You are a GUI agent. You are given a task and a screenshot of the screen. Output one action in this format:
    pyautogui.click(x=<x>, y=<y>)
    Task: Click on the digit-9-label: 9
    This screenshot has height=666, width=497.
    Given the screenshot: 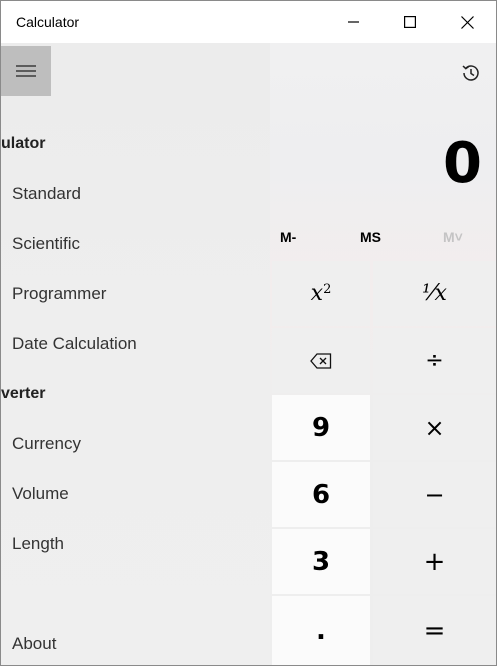 What is the action you would take?
    pyautogui.click(x=321, y=427)
    